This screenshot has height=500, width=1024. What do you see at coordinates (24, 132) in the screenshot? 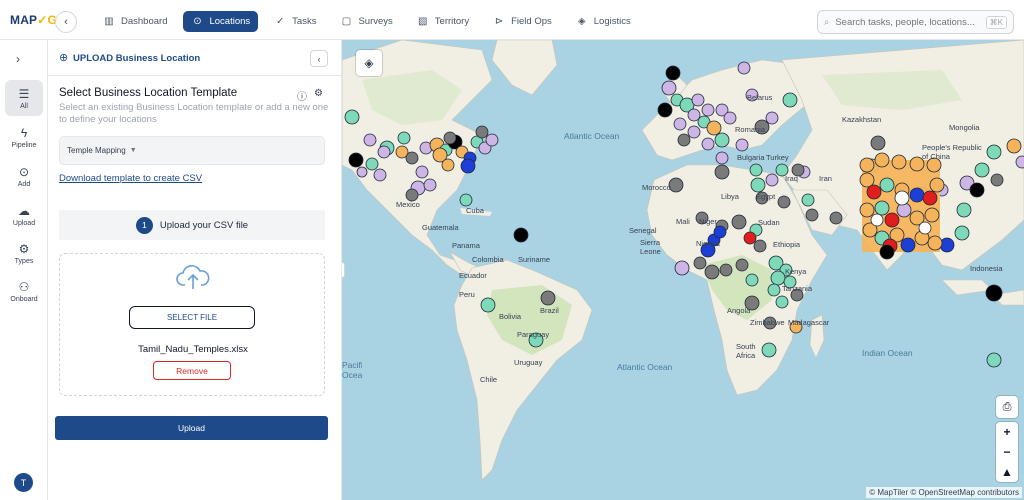
I see `lightning-icon: ϟ` at bounding box center [24, 132].